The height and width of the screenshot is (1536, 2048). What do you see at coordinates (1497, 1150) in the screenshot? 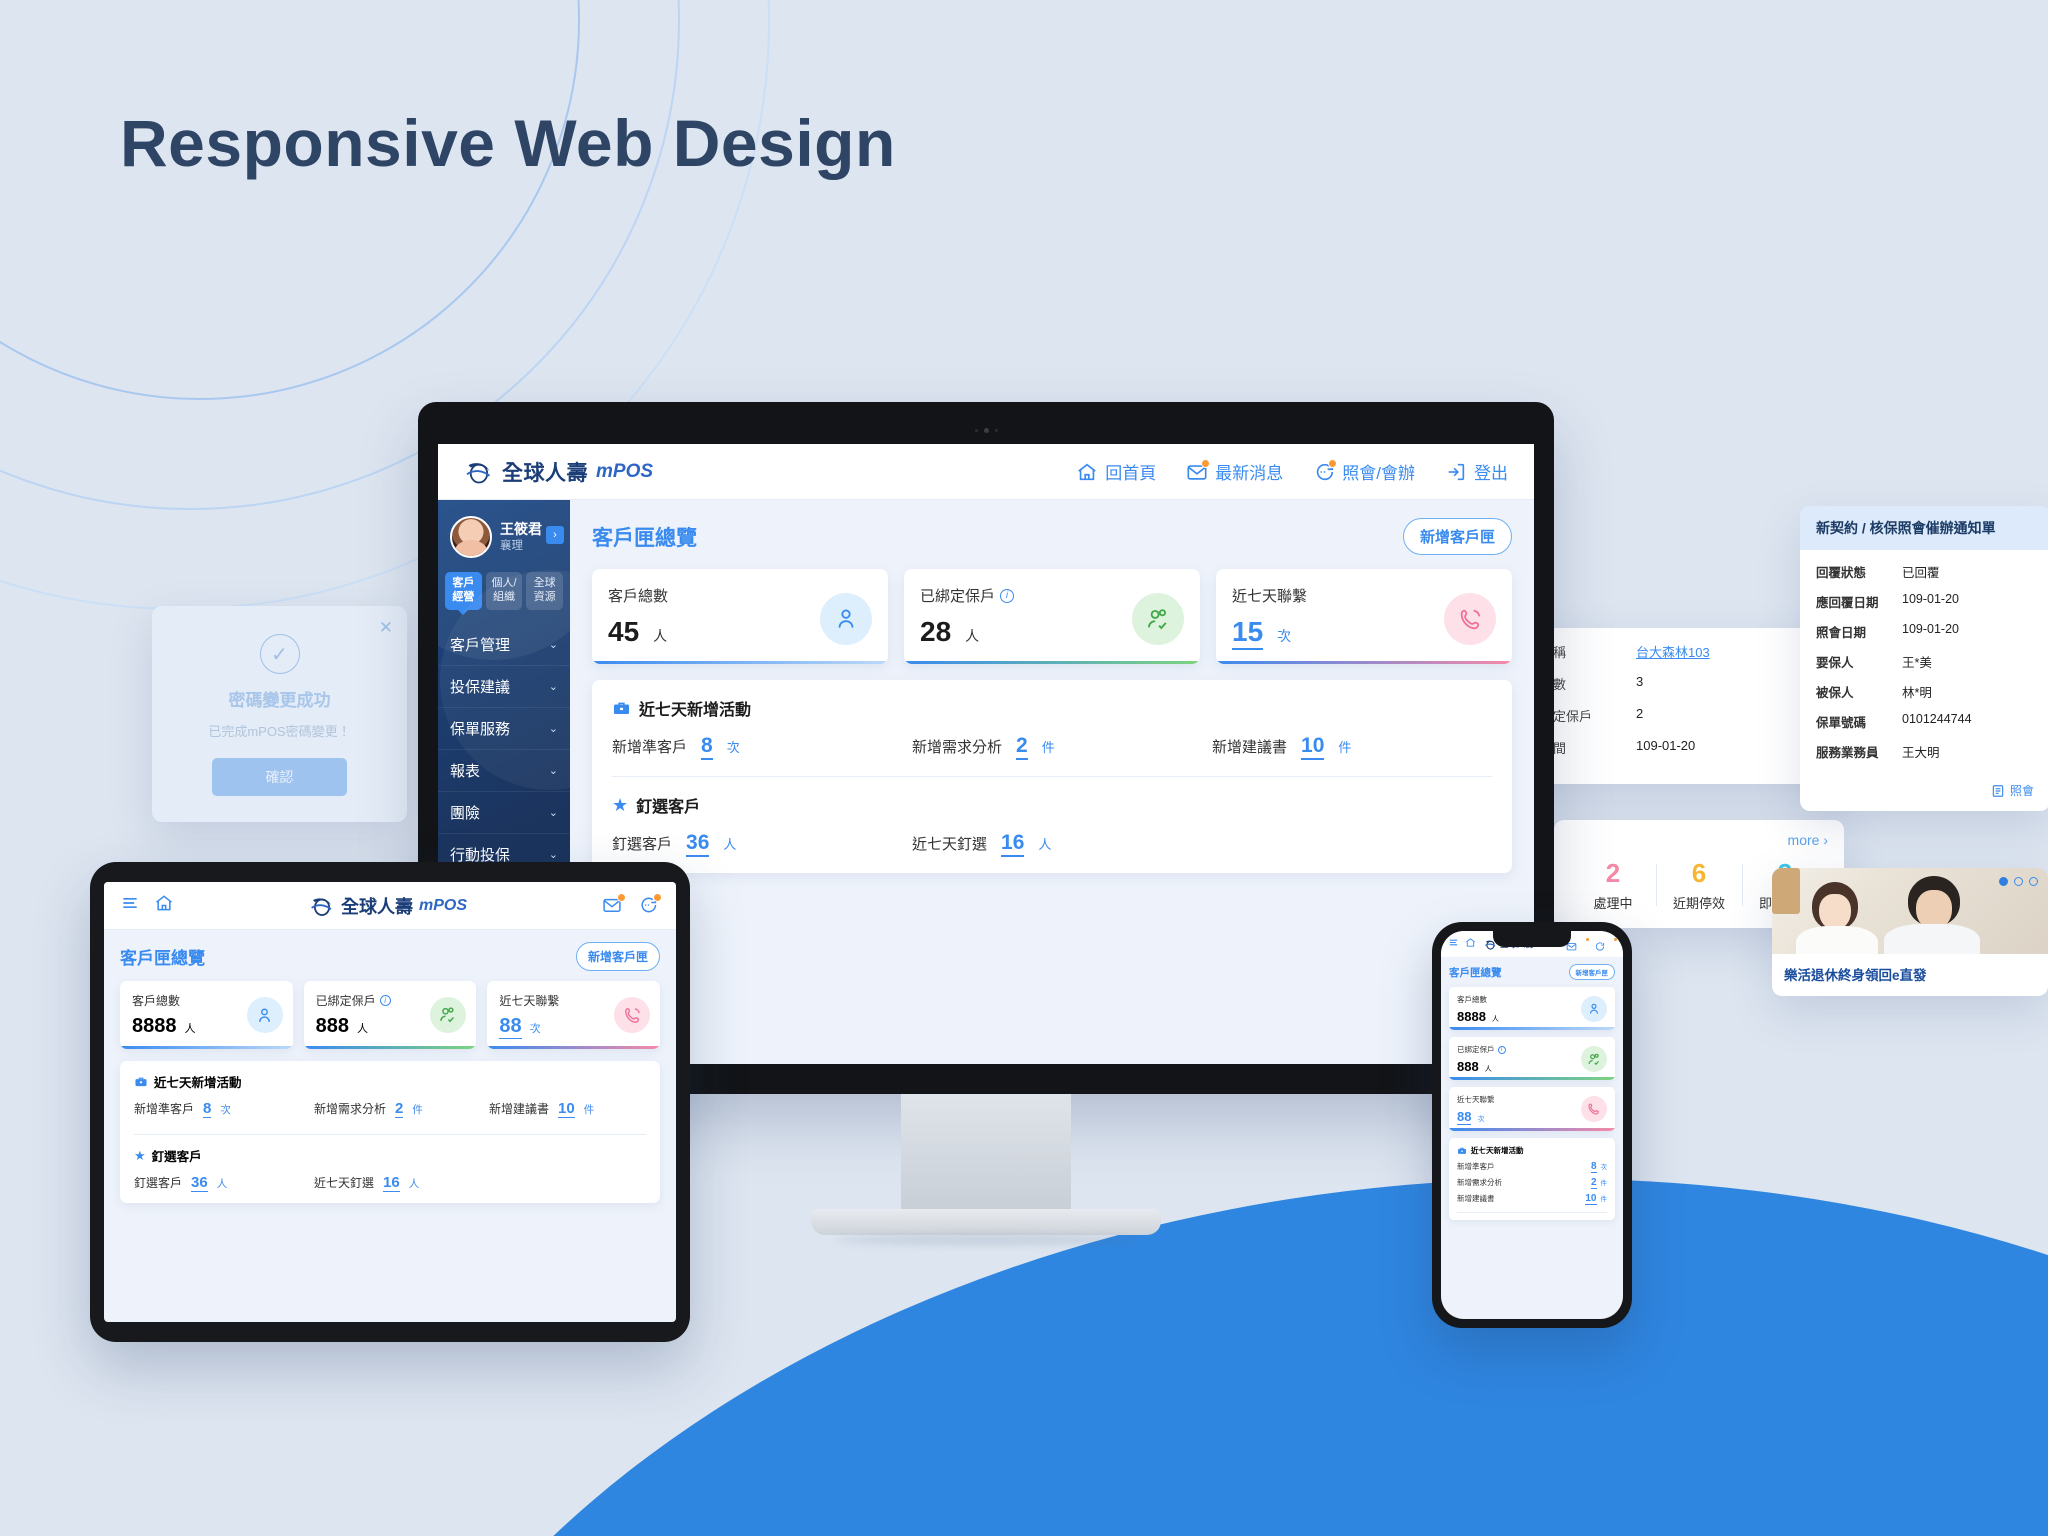
I see `section-title-text: 近七天新增活動` at bounding box center [1497, 1150].